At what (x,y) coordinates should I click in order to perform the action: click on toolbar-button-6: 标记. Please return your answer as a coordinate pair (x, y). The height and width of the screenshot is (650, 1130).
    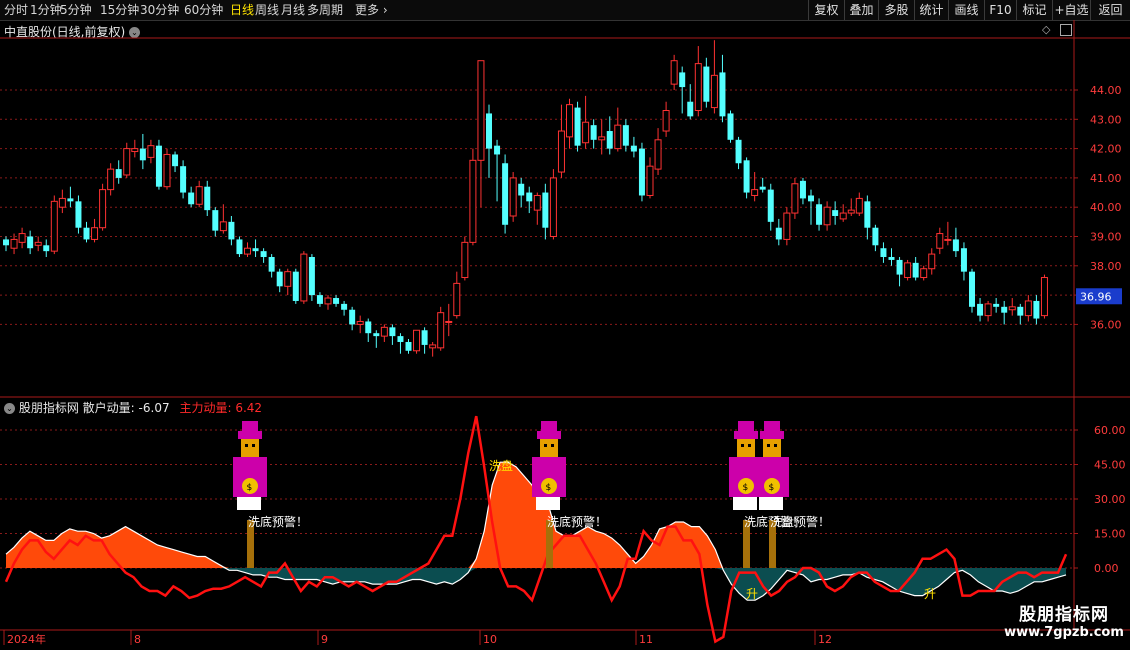
    Looking at the image, I should click on (1034, 10).